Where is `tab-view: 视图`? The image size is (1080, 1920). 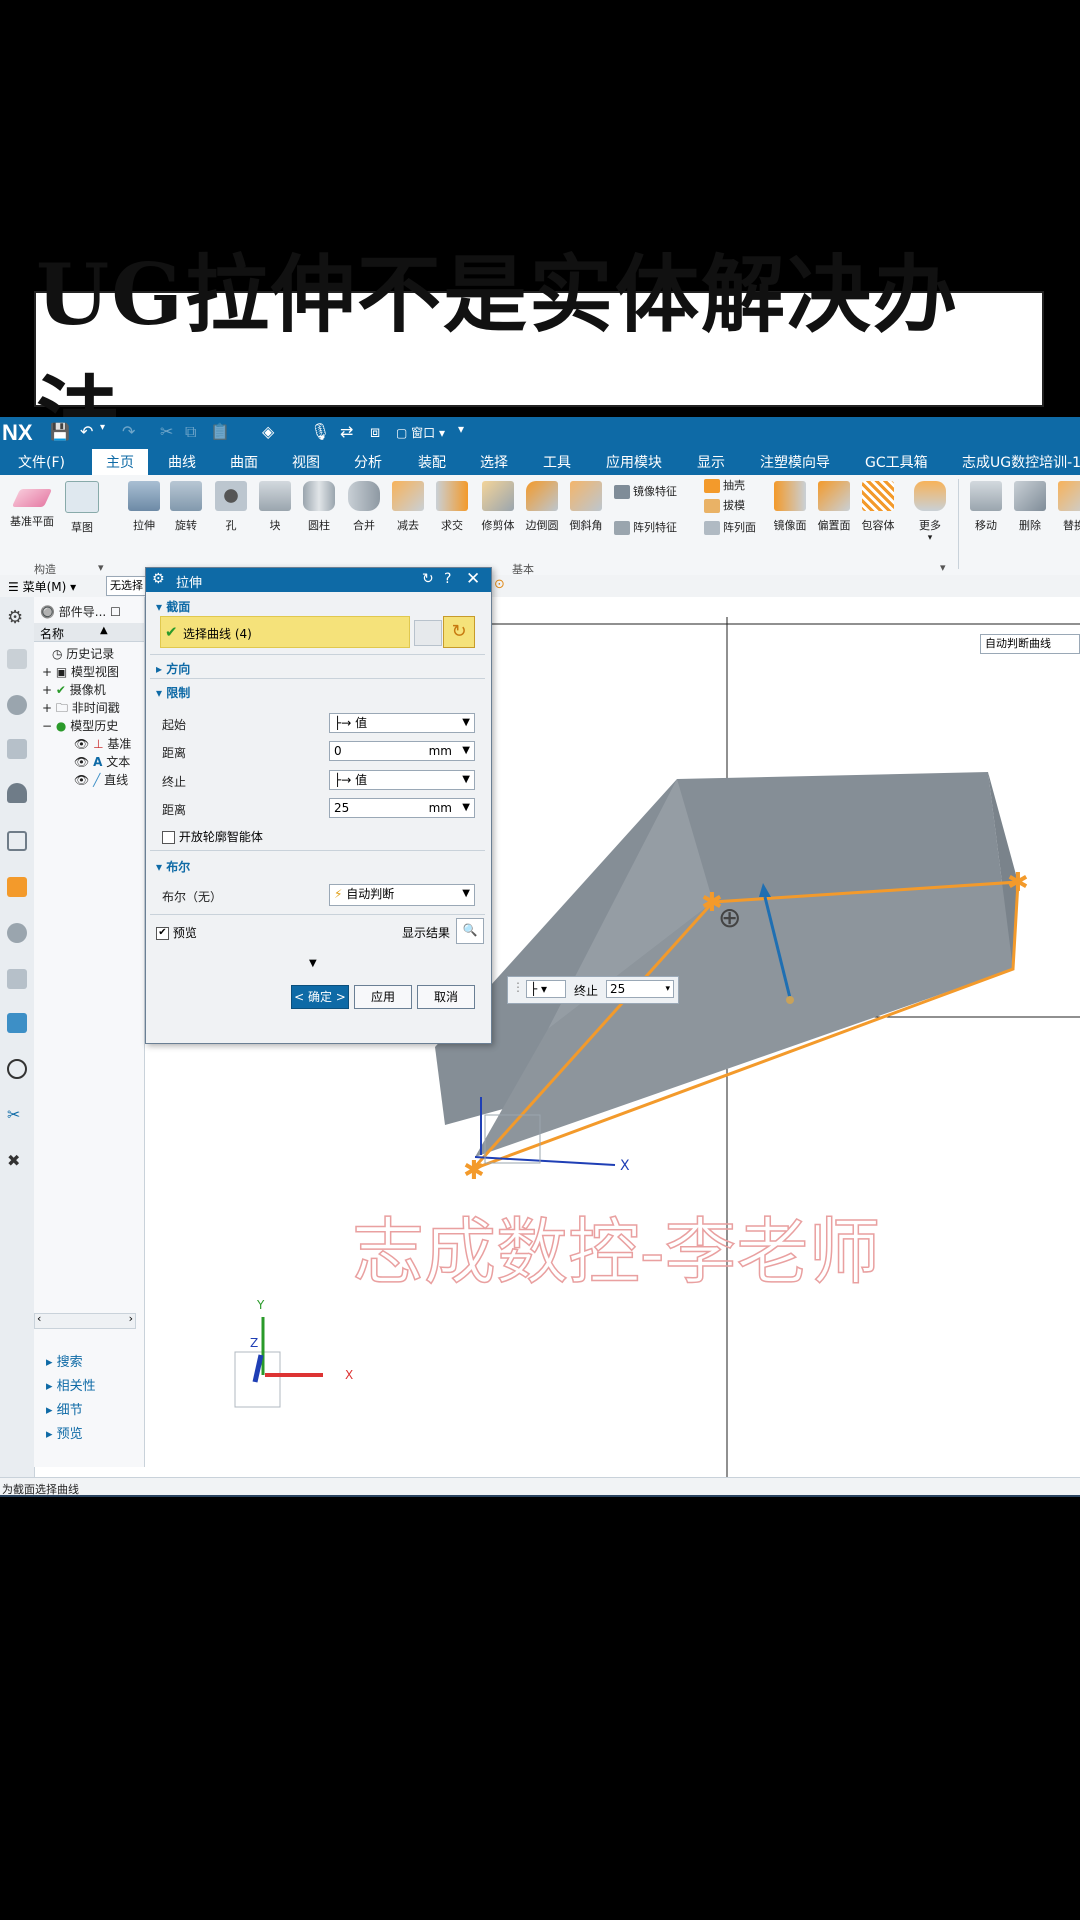
tab-view: 视图 is located at coordinates (306, 462).